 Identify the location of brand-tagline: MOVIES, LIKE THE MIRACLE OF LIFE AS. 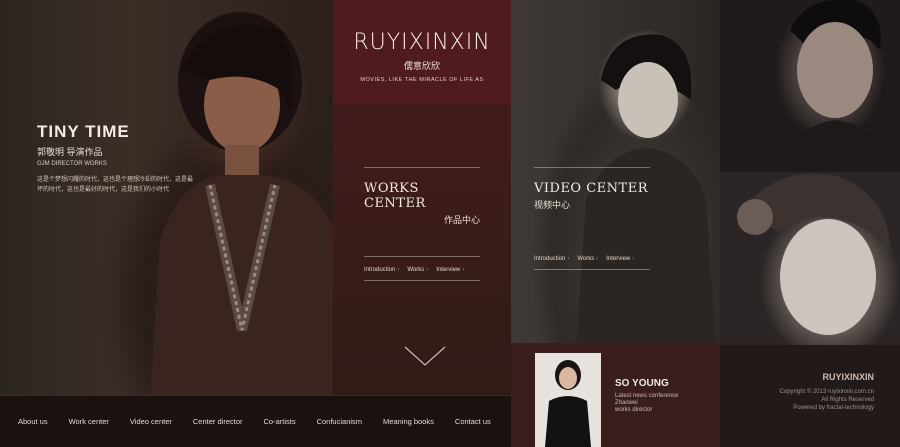
(422, 80).